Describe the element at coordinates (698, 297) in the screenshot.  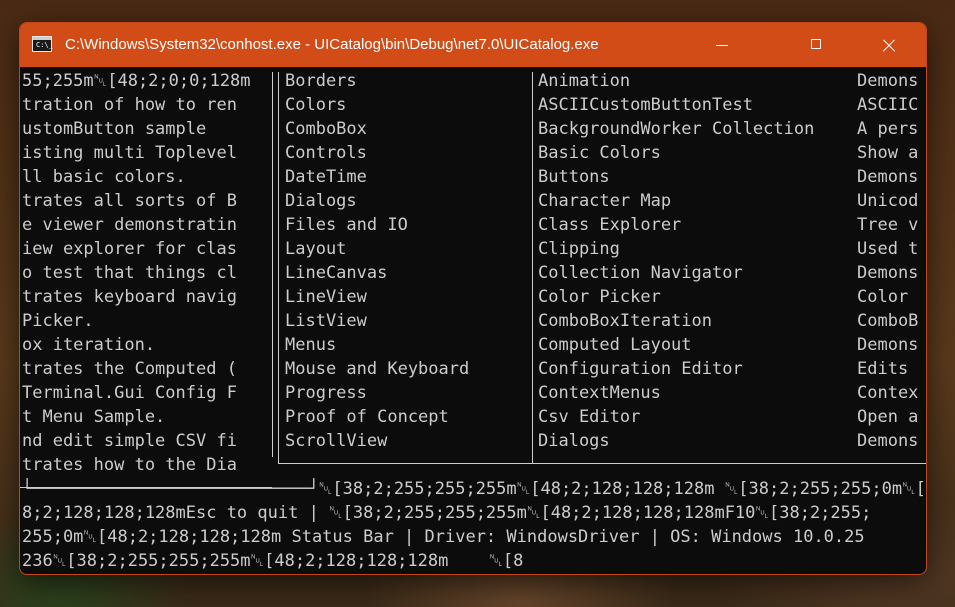
I see `scenario-item: Color Picker` at that location.